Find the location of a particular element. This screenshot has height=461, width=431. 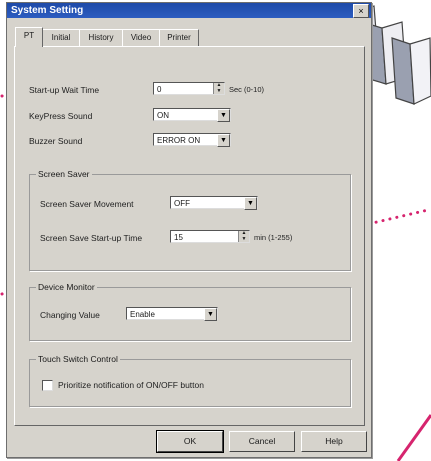

screen-saver-movement-value: OFF is located at coordinates (182, 203).